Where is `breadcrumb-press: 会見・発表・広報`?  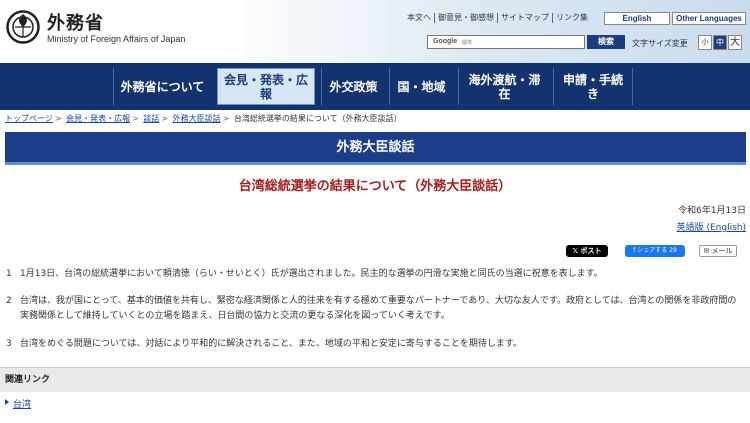
breadcrumb-press: 会見・発表・広報 is located at coordinates (98, 118).